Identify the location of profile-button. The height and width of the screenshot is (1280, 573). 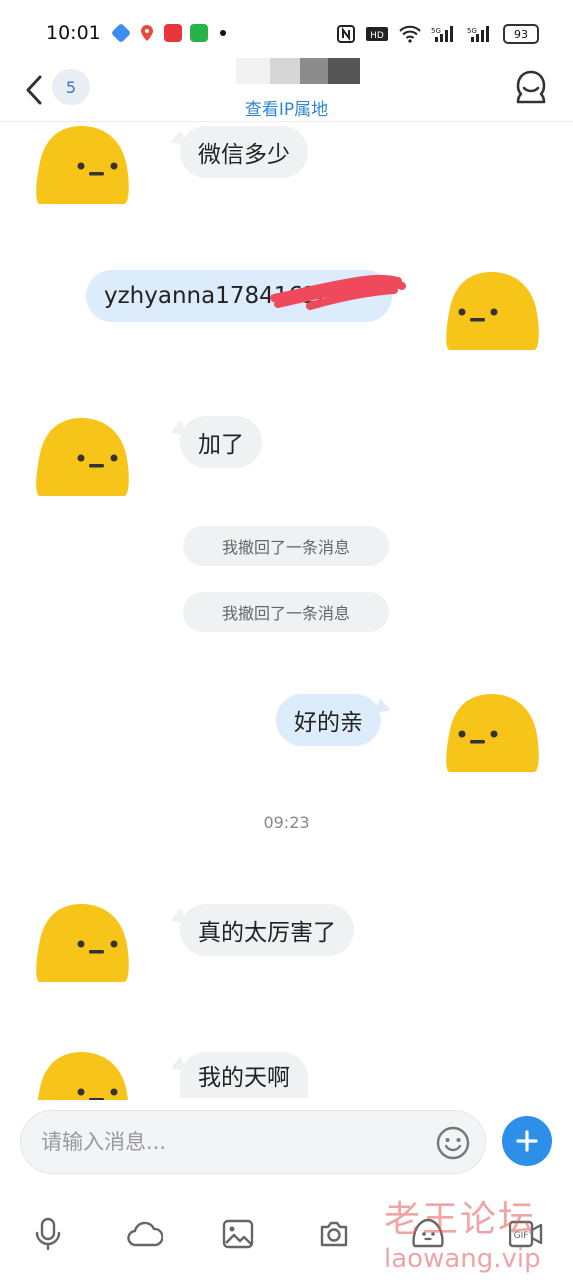
(531, 88).